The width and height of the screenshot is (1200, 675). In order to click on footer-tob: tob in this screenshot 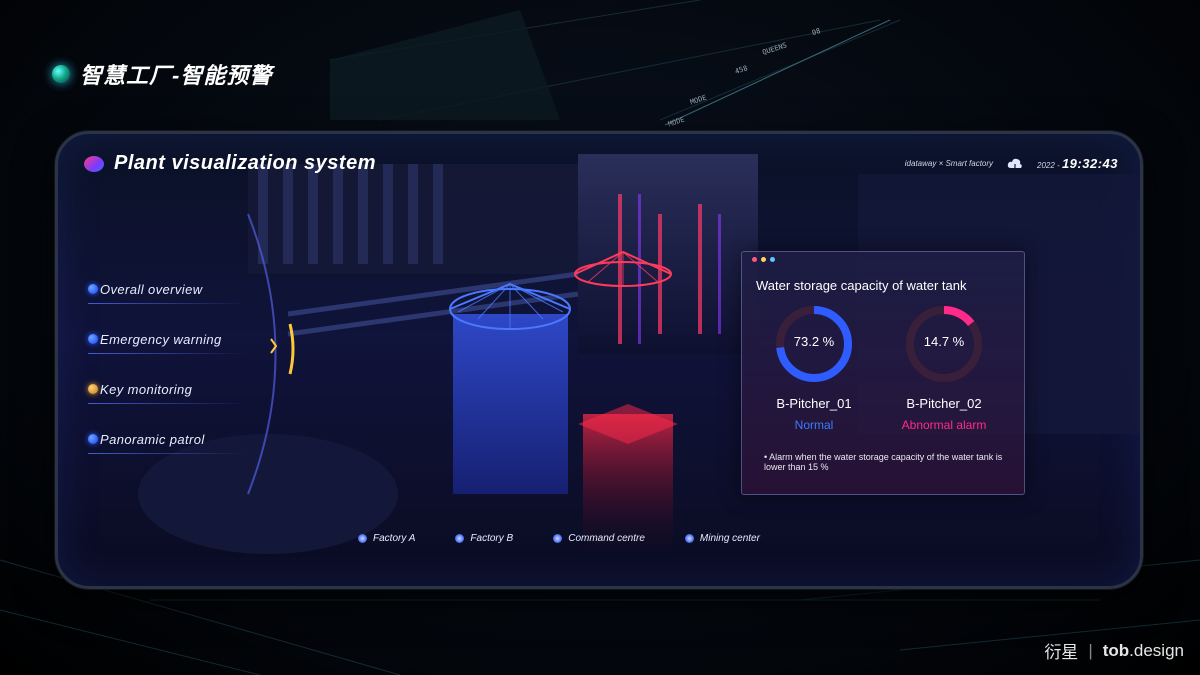, I will do `click(1116, 650)`.